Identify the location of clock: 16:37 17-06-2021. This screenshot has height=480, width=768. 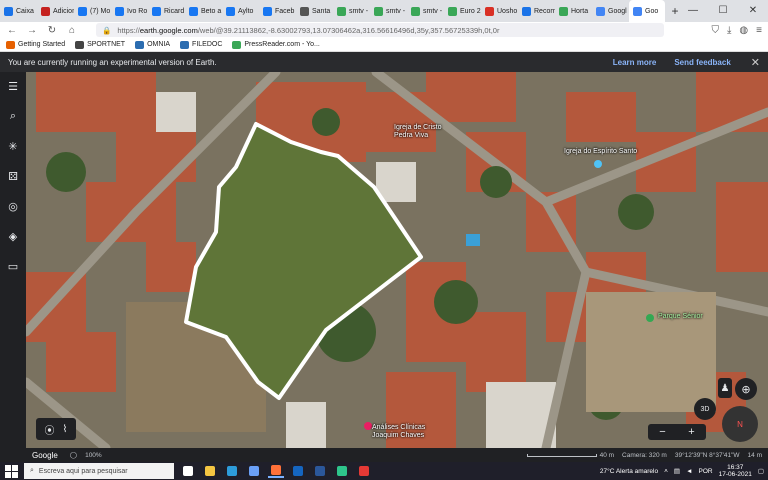
(735, 471).